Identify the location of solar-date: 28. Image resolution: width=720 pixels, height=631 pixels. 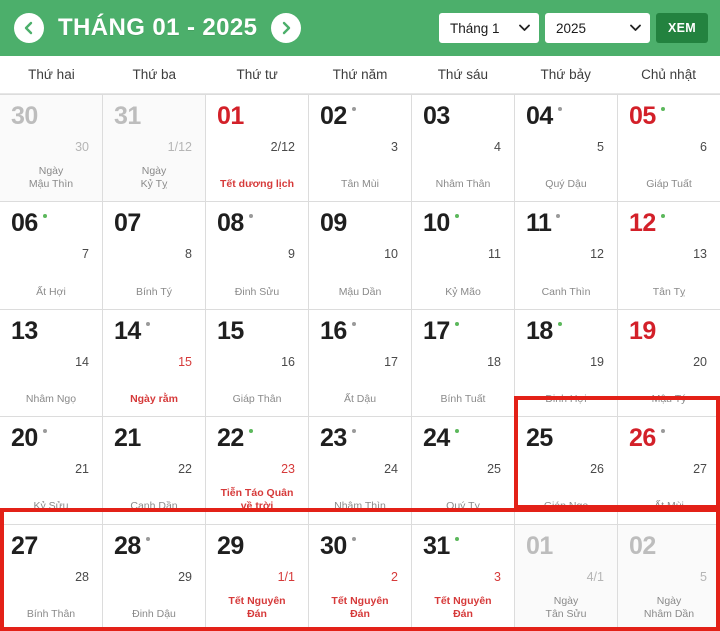
(127, 545).